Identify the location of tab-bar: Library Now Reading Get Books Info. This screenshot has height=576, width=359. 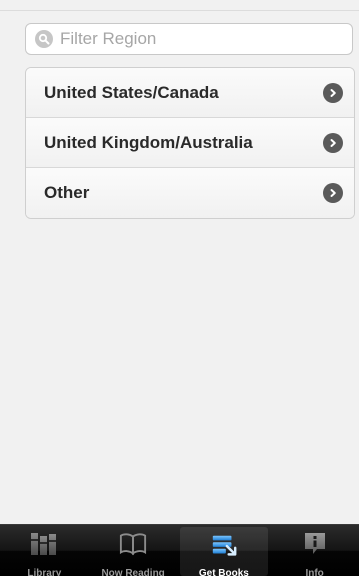
(179, 550).